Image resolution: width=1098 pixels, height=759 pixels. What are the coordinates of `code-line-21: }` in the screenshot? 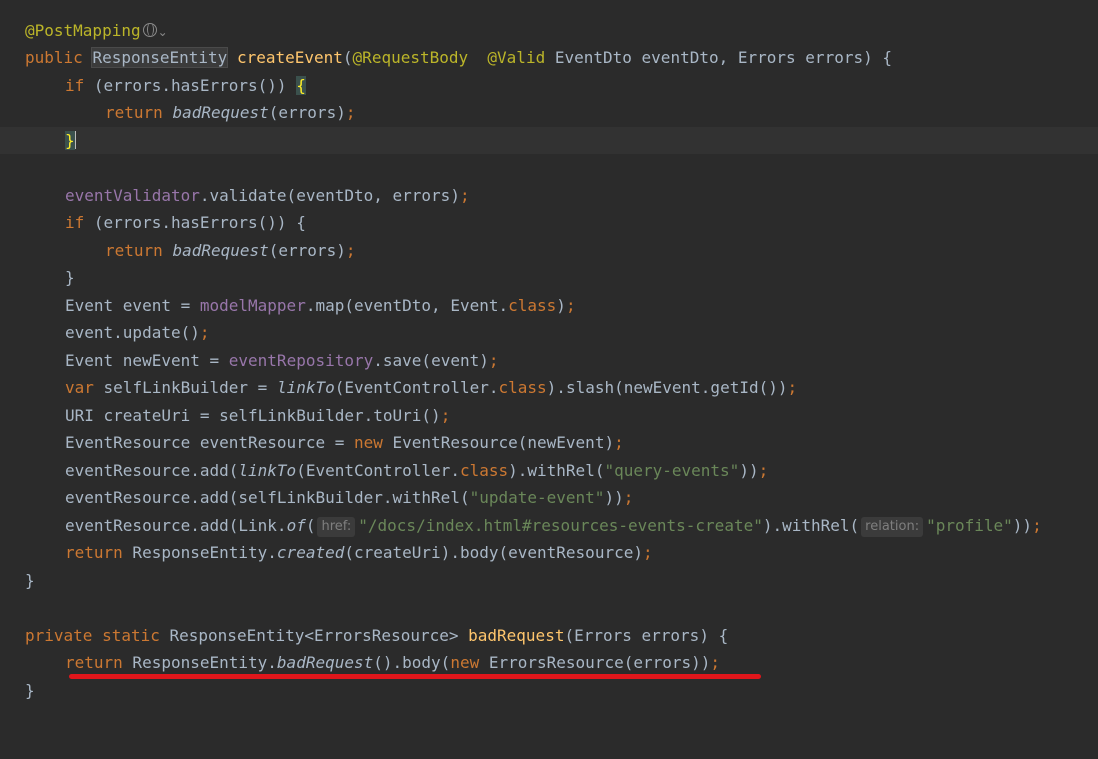 It's located at (549, 580).